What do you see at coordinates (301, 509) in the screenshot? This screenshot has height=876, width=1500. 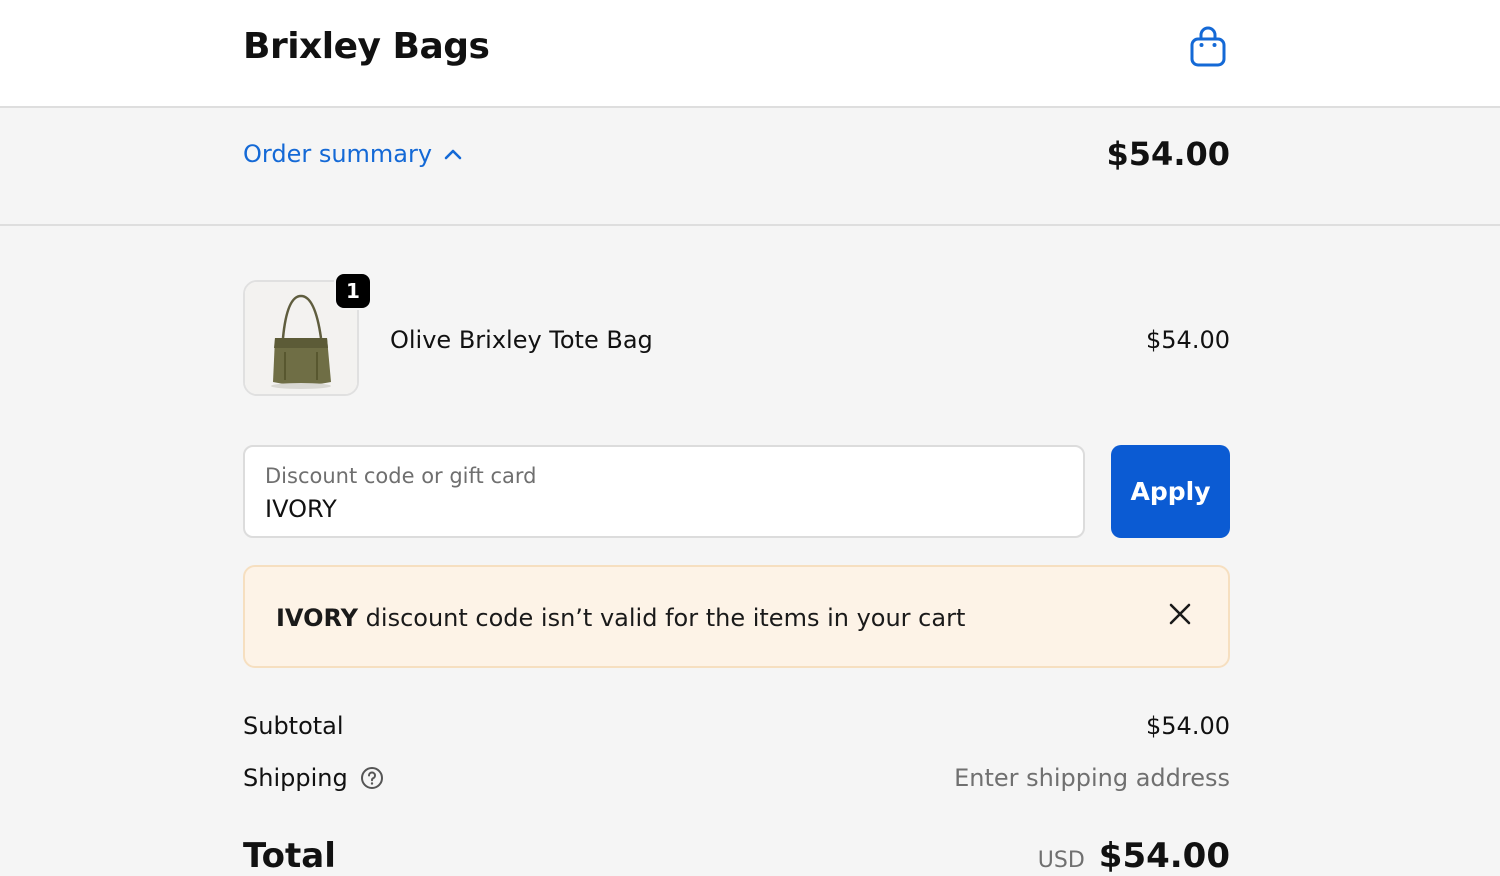 I see `discount-field-value: IVORY` at bounding box center [301, 509].